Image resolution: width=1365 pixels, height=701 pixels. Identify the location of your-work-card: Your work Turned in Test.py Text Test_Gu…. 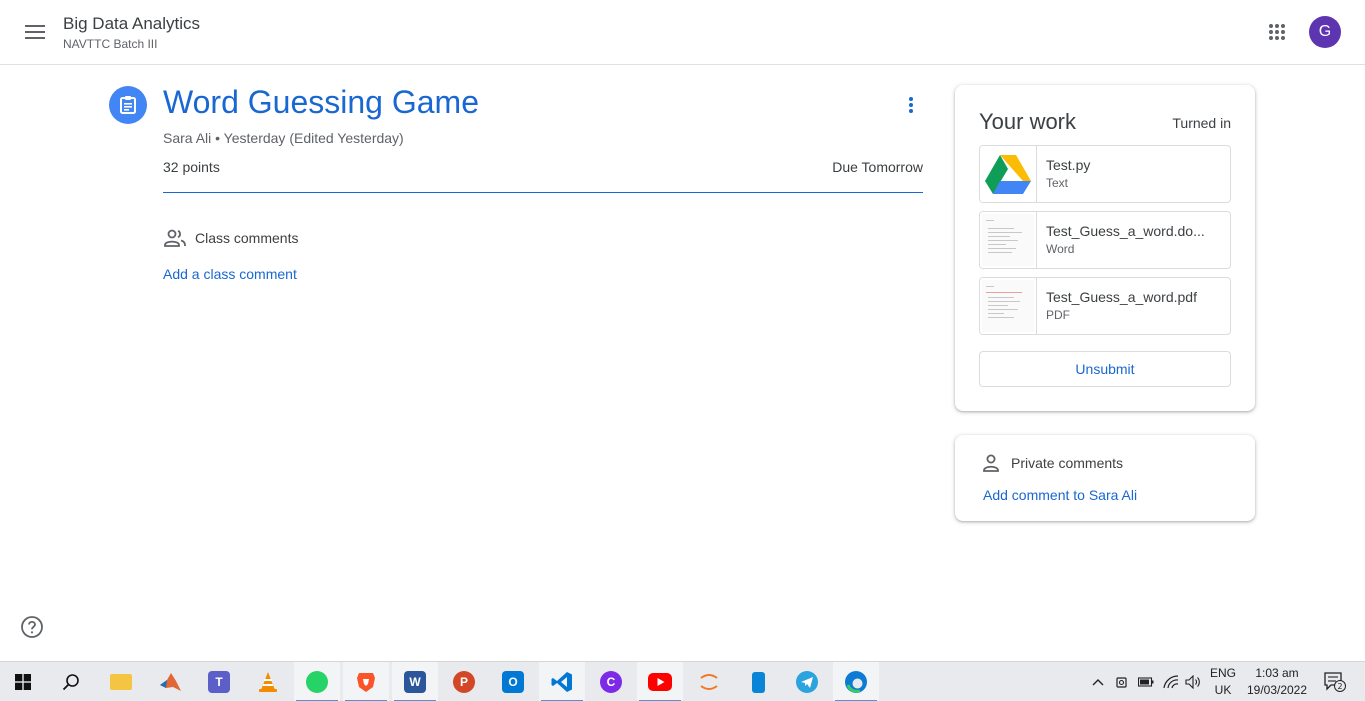
(1105, 248).